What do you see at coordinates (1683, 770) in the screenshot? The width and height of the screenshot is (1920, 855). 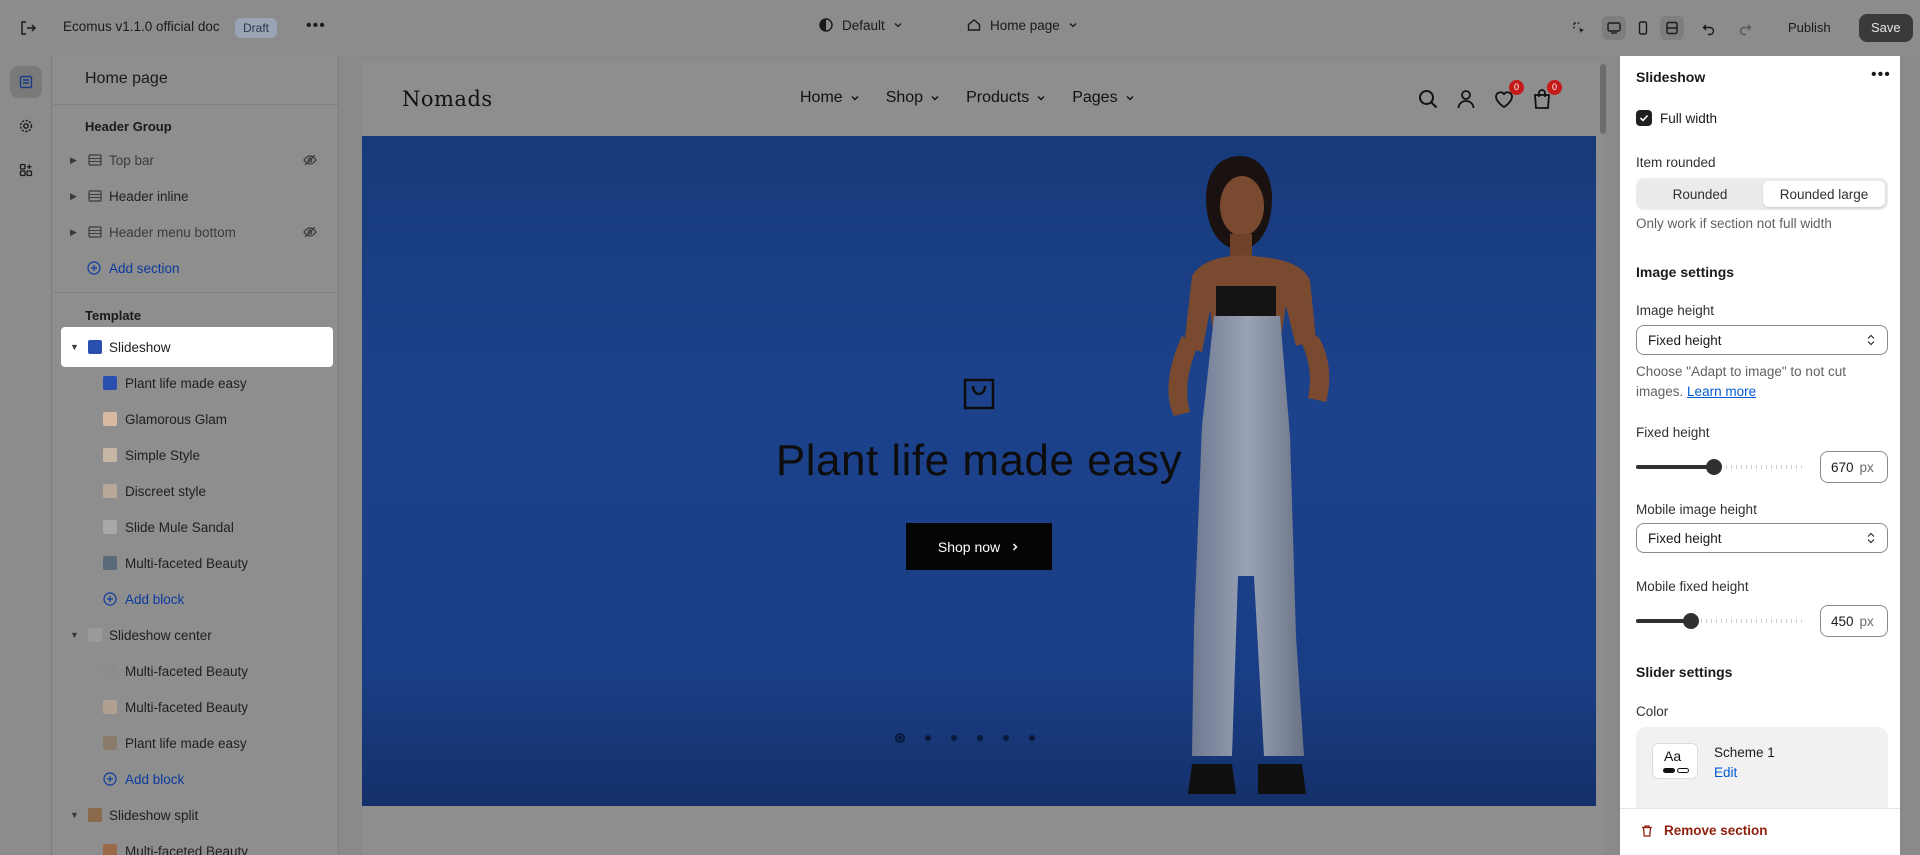 I see `scheme-secondary-swatch` at bounding box center [1683, 770].